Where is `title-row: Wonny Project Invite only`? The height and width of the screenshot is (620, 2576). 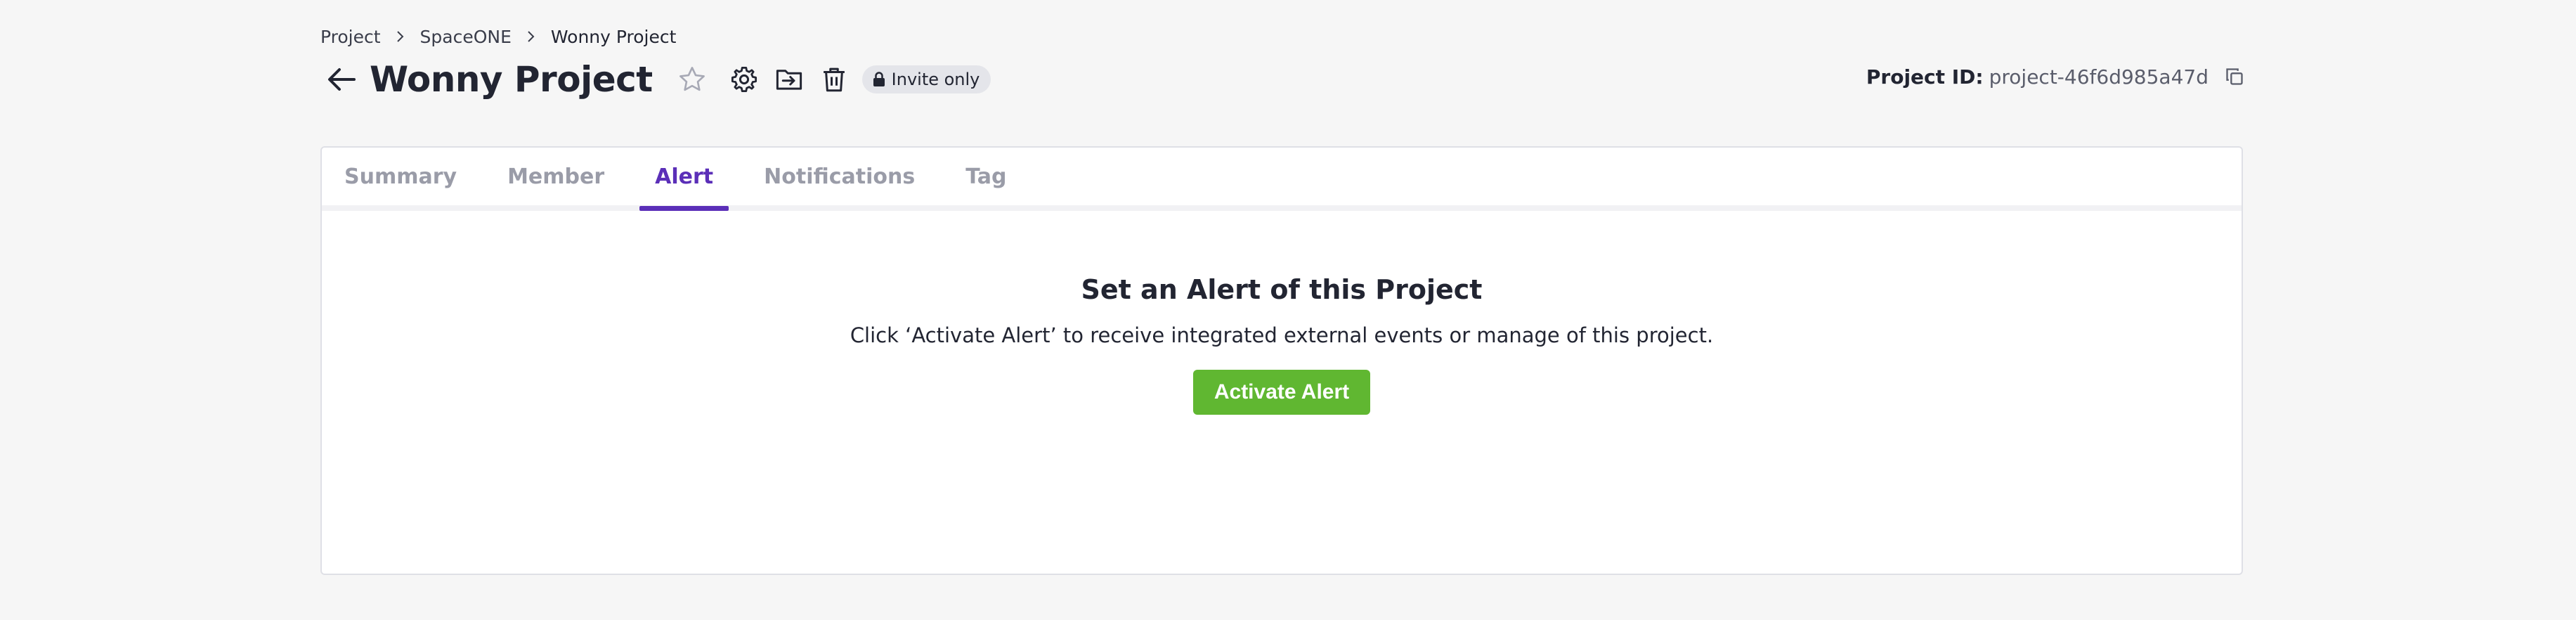
title-row: Wonny Project Invite only is located at coordinates (655, 79).